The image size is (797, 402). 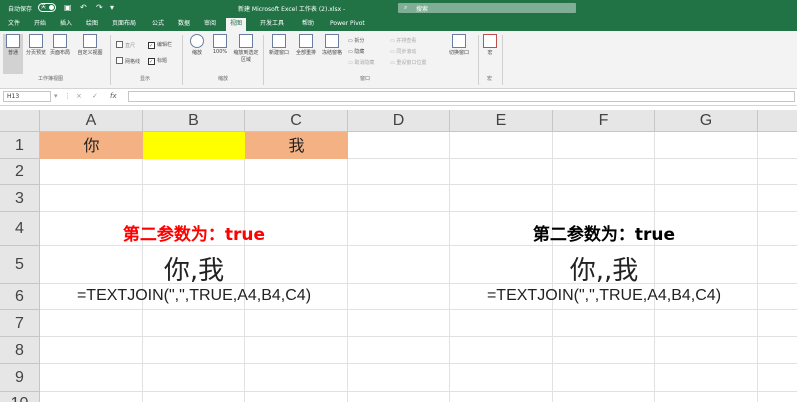 I want to click on column-header-c: C, so click(x=296, y=121).